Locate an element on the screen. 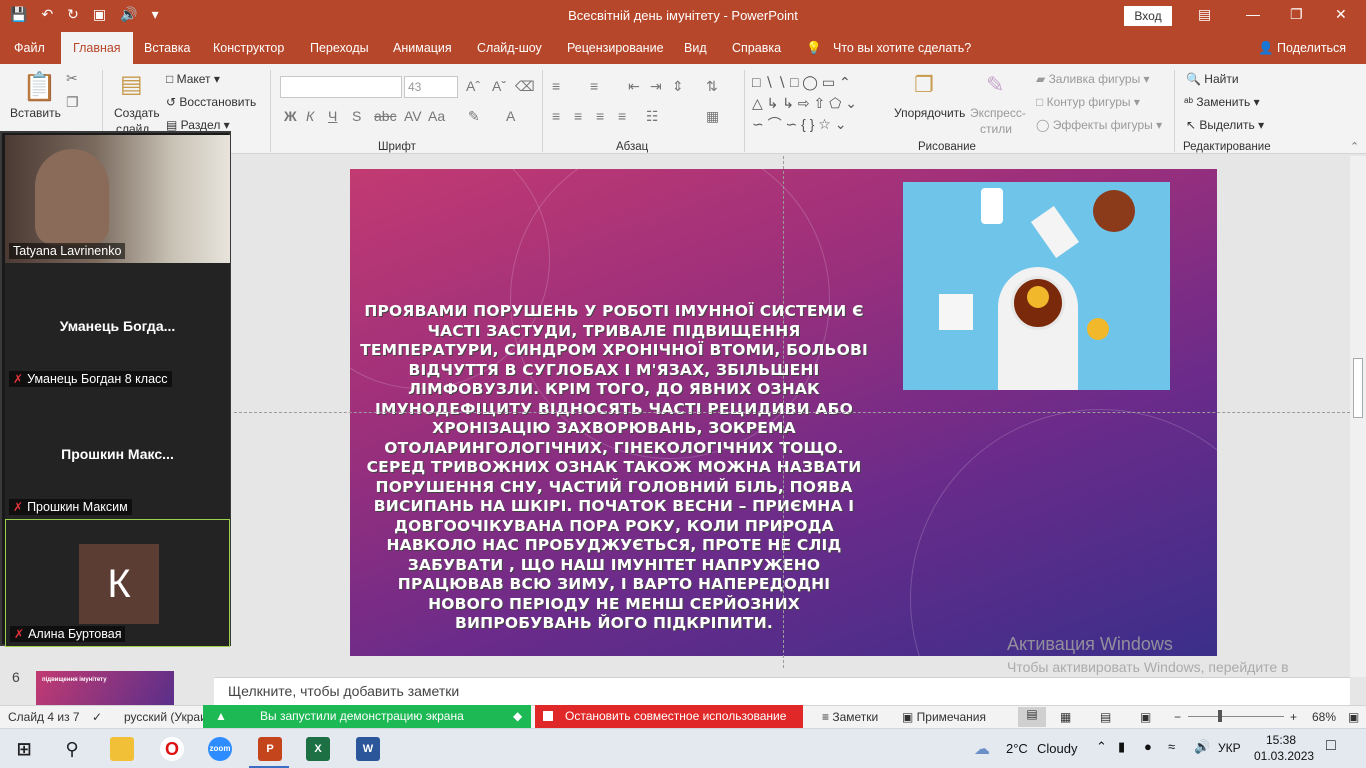 This screenshot has height=768, width=1366. grow-font-icon: Aˆ is located at coordinates (473, 86).